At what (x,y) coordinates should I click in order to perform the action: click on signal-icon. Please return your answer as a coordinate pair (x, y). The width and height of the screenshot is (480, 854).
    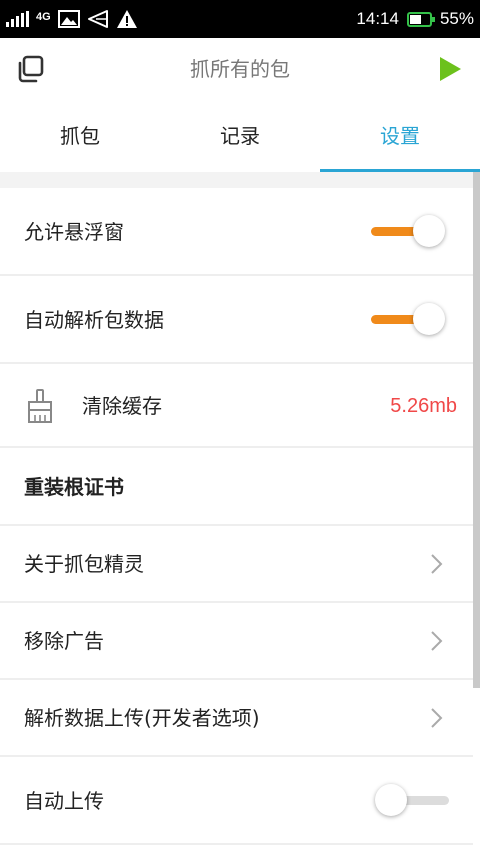
    Looking at the image, I should click on (17, 19).